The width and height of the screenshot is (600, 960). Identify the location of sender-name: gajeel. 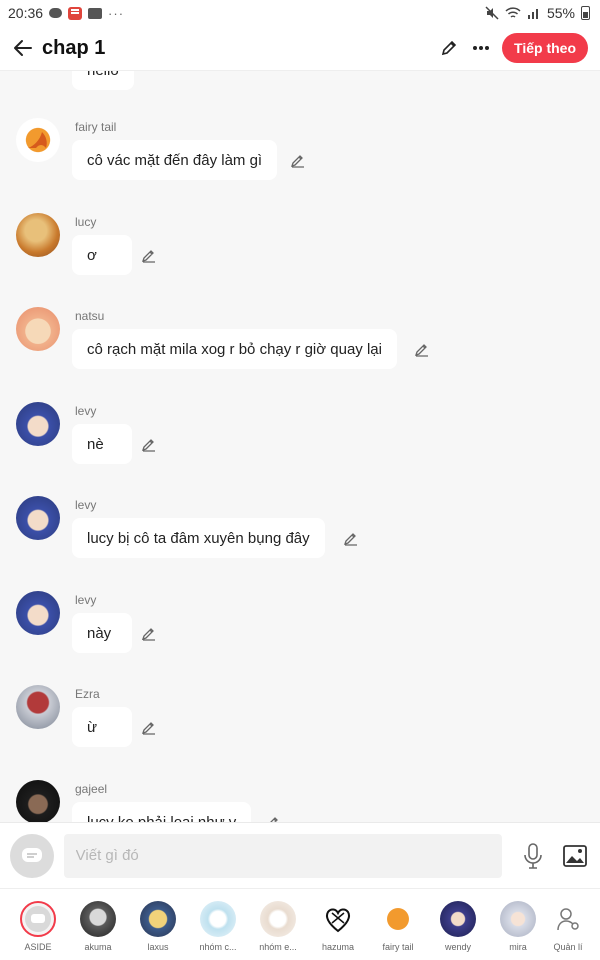
(91, 789).